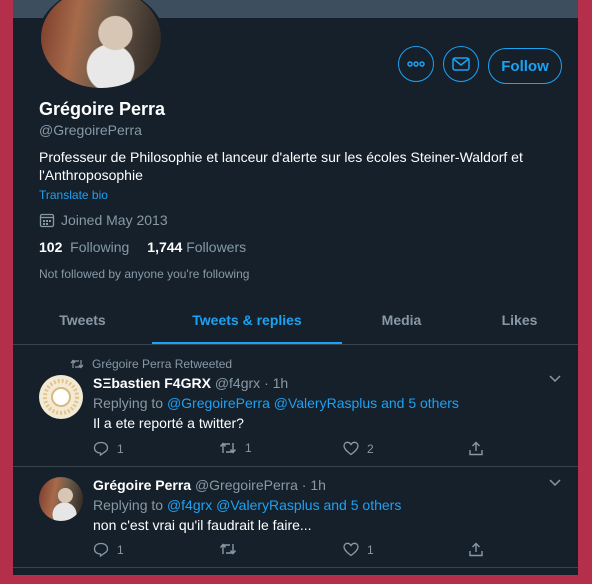 This screenshot has width=592, height=584. What do you see at coordinates (284, 505) in the screenshot?
I see `replying-to-users: @f4grx @ValeryRasplus and 5 others` at bounding box center [284, 505].